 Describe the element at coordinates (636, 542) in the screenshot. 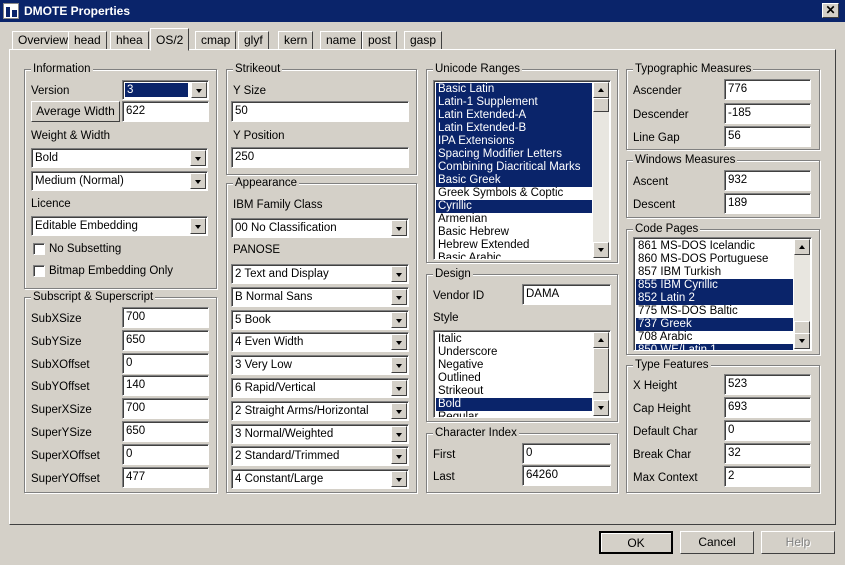

I see `ok-button: OK` at that location.